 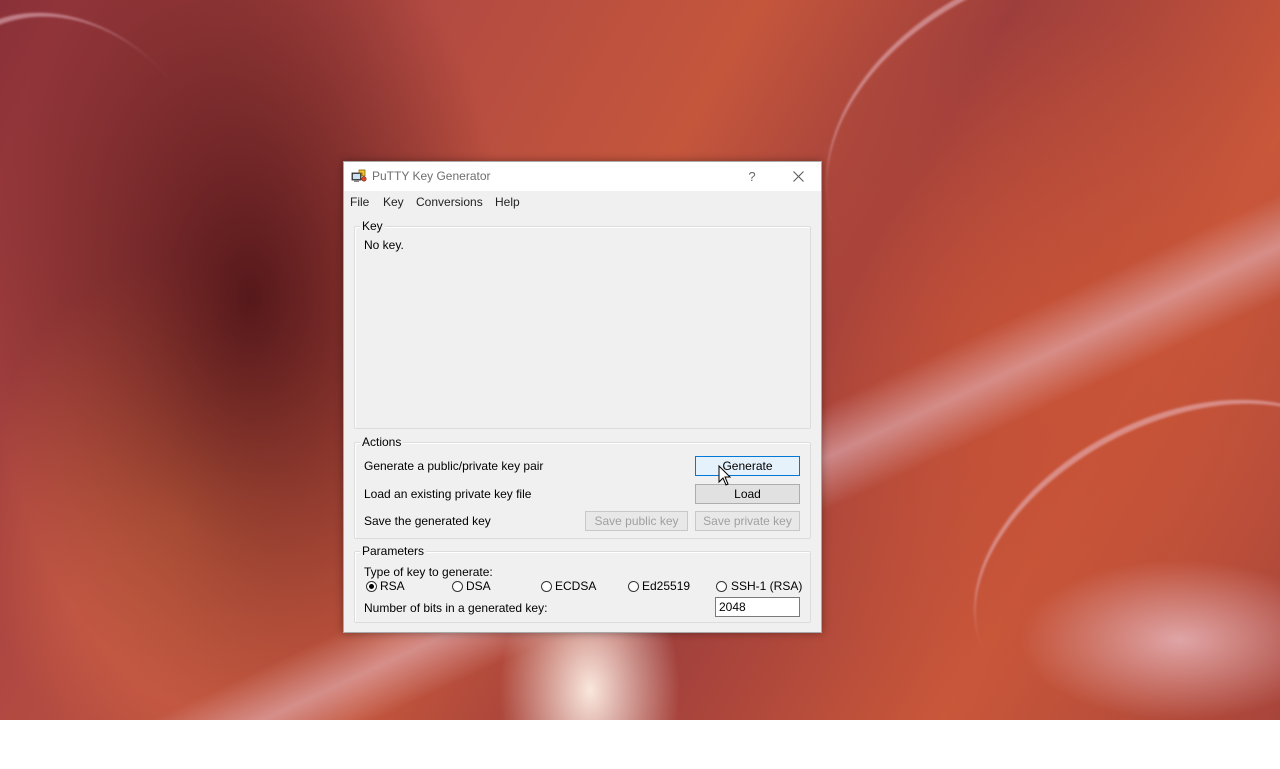 I want to click on key-groupbox: Key No key., so click(x=582, y=324).